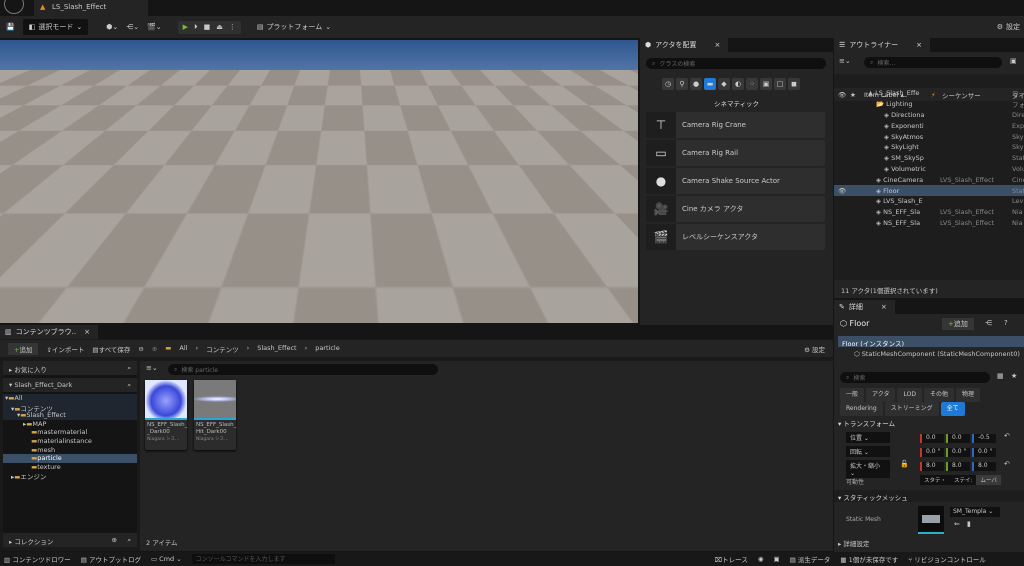 This screenshot has width=1024, height=566. I want to click on add-component-button: +追加, so click(958, 324).